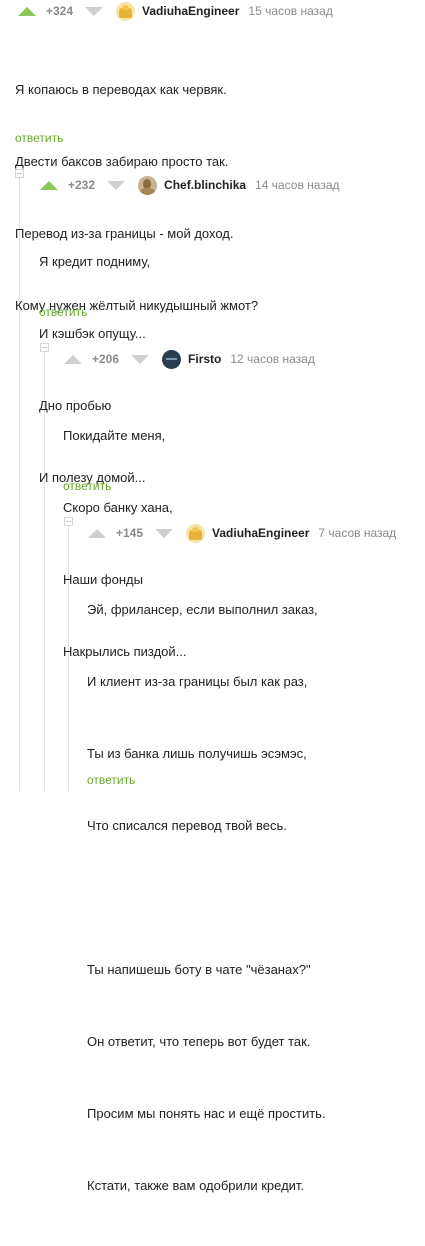  What do you see at coordinates (202, 609) in the screenshot?
I see `comment-line: Эй, фрилансер, если выполнил заказ,` at bounding box center [202, 609].